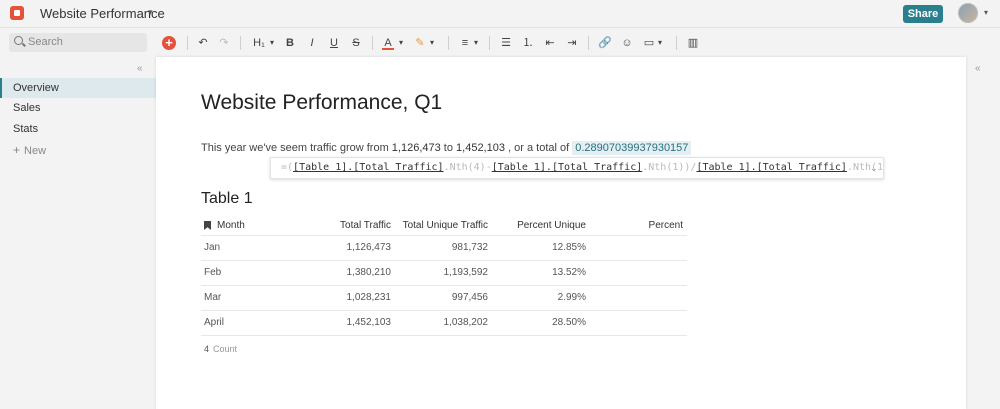 The height and width of the screenshot is (409, 1000). Describe the element at coordinates (78, 88) in the screenshot. I see `sidebar-item-overview: Overview` at that location.